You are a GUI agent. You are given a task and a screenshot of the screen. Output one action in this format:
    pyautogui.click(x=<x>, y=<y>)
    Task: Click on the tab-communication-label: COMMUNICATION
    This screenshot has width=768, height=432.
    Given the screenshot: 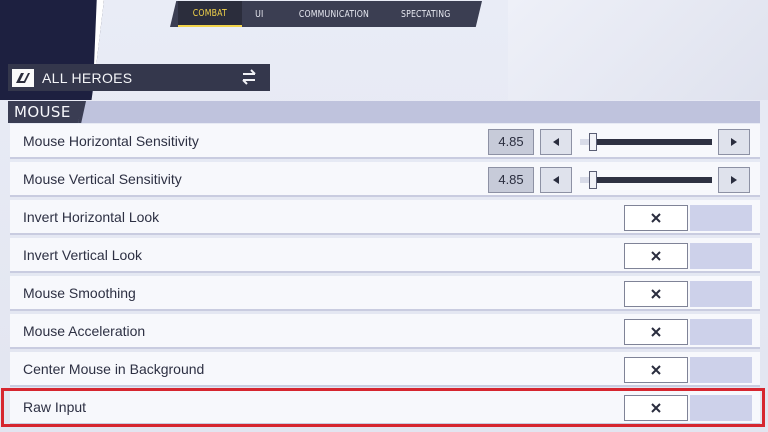 What is the action you would take?
    pyautogui.click(x=334, y=14)
    